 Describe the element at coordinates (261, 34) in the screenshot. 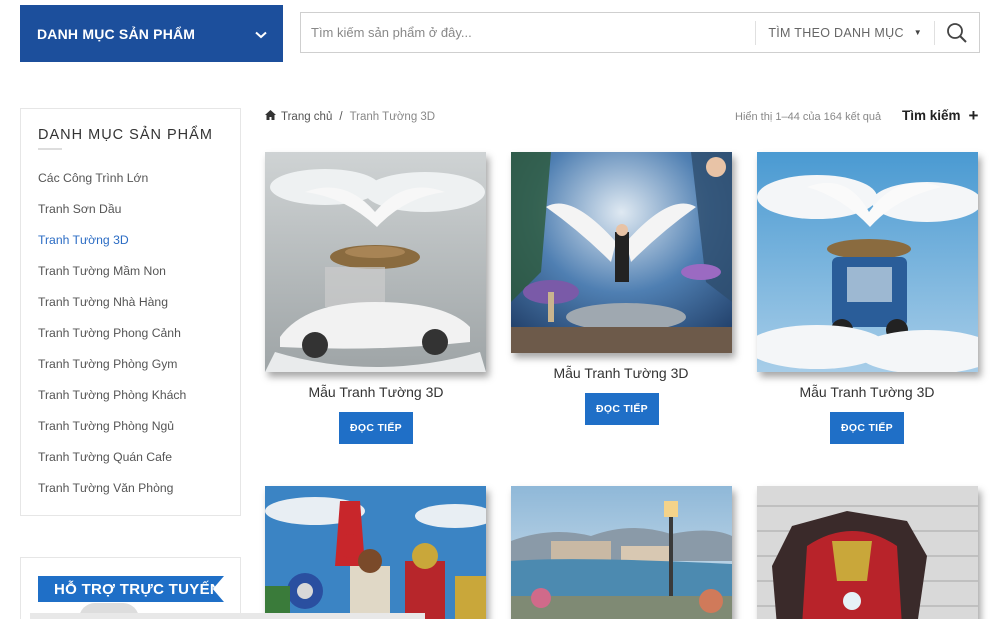

I see `chevron-down-icon` at that location.